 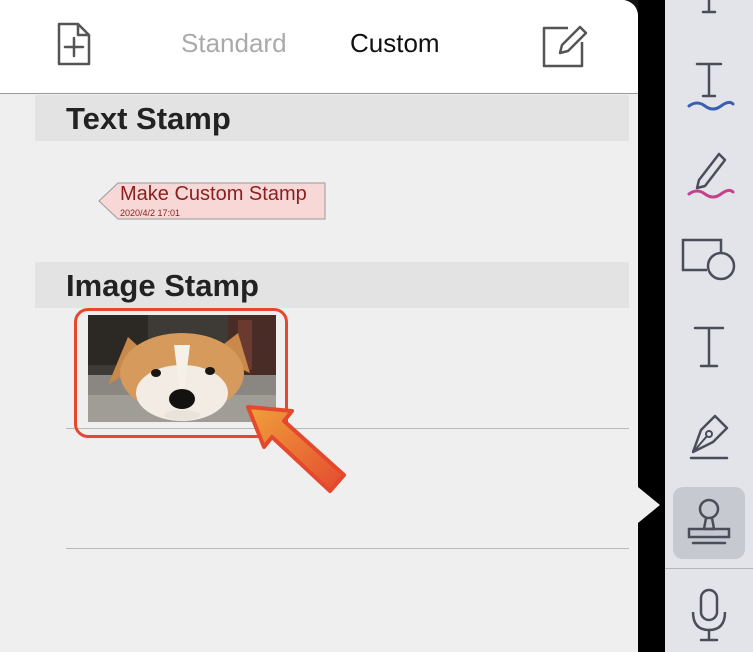 What do you see at coordinates (150, 213) in the screenshot?
I see `stamp-date: 2020/4/2 17:01` at bounding box center [150, 213].